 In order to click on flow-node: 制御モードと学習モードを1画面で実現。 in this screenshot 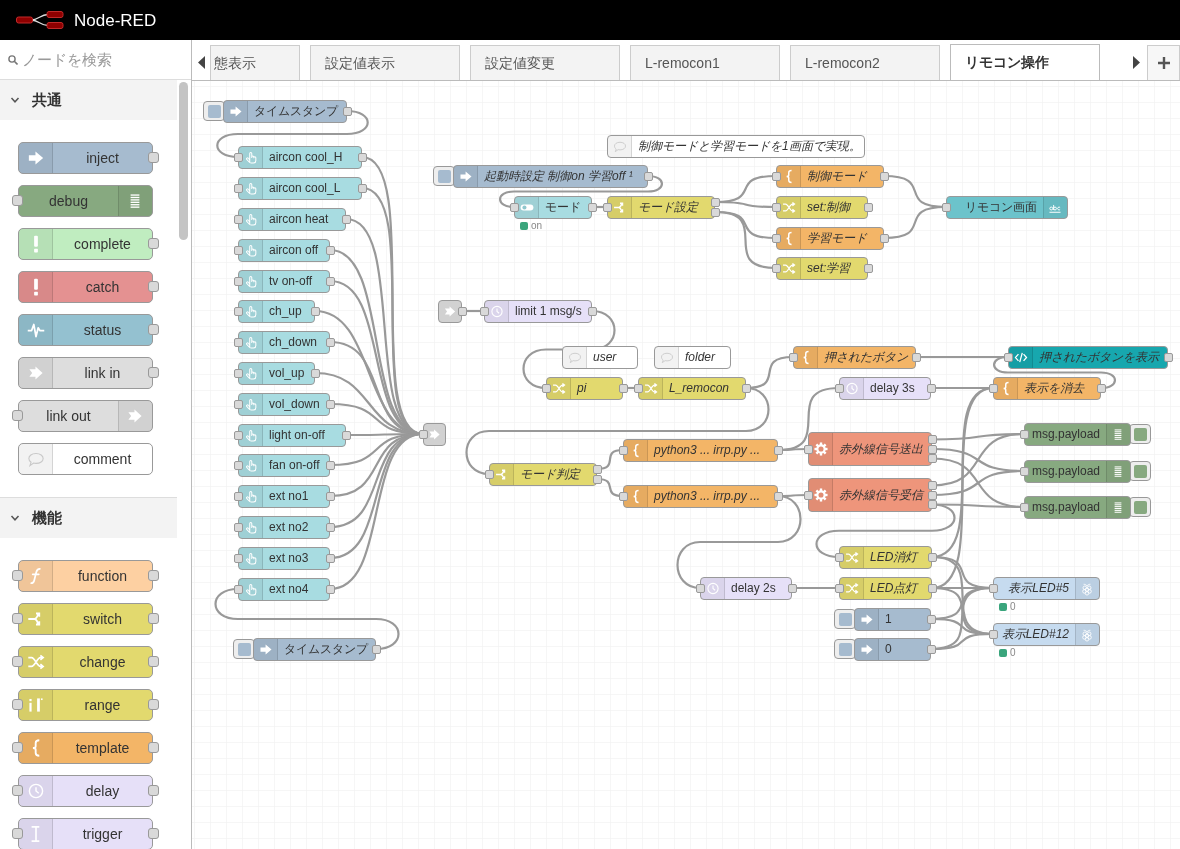, I will do `click(736, 146)`.